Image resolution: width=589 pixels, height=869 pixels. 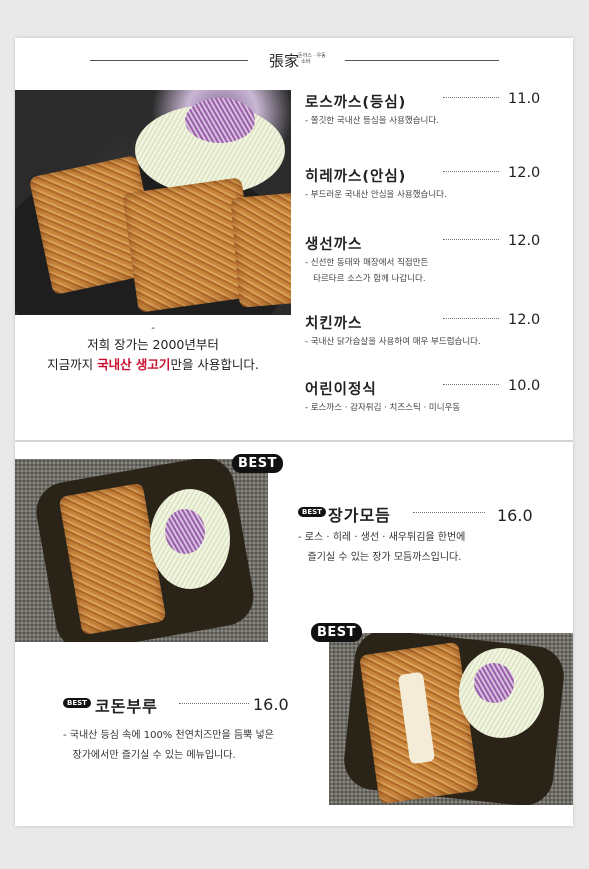 I want to click on menu-item-desc: - 쫄깃한 국내산 등심을 사용했습니다., so click(x=372, y=121).